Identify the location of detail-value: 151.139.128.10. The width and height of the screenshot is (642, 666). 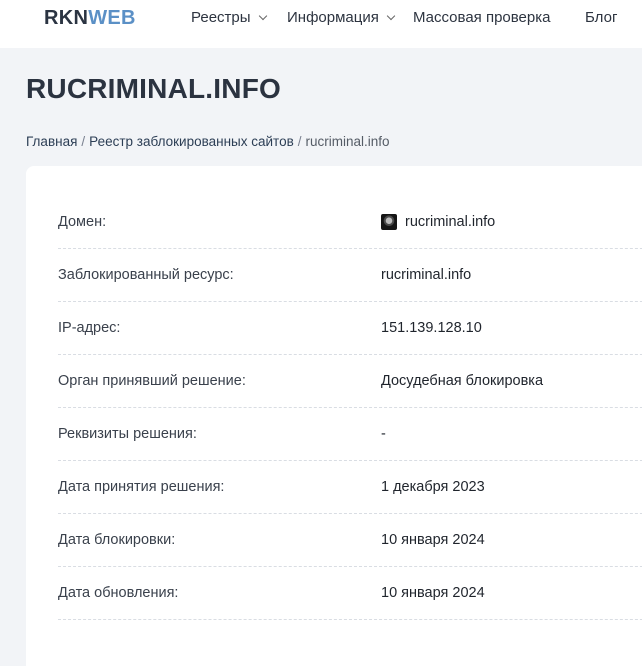
(431, 328).